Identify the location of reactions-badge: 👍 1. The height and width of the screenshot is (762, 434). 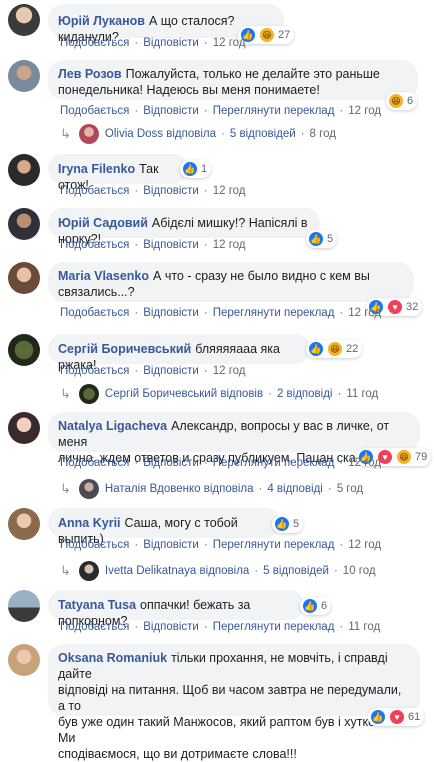
(196, 169).